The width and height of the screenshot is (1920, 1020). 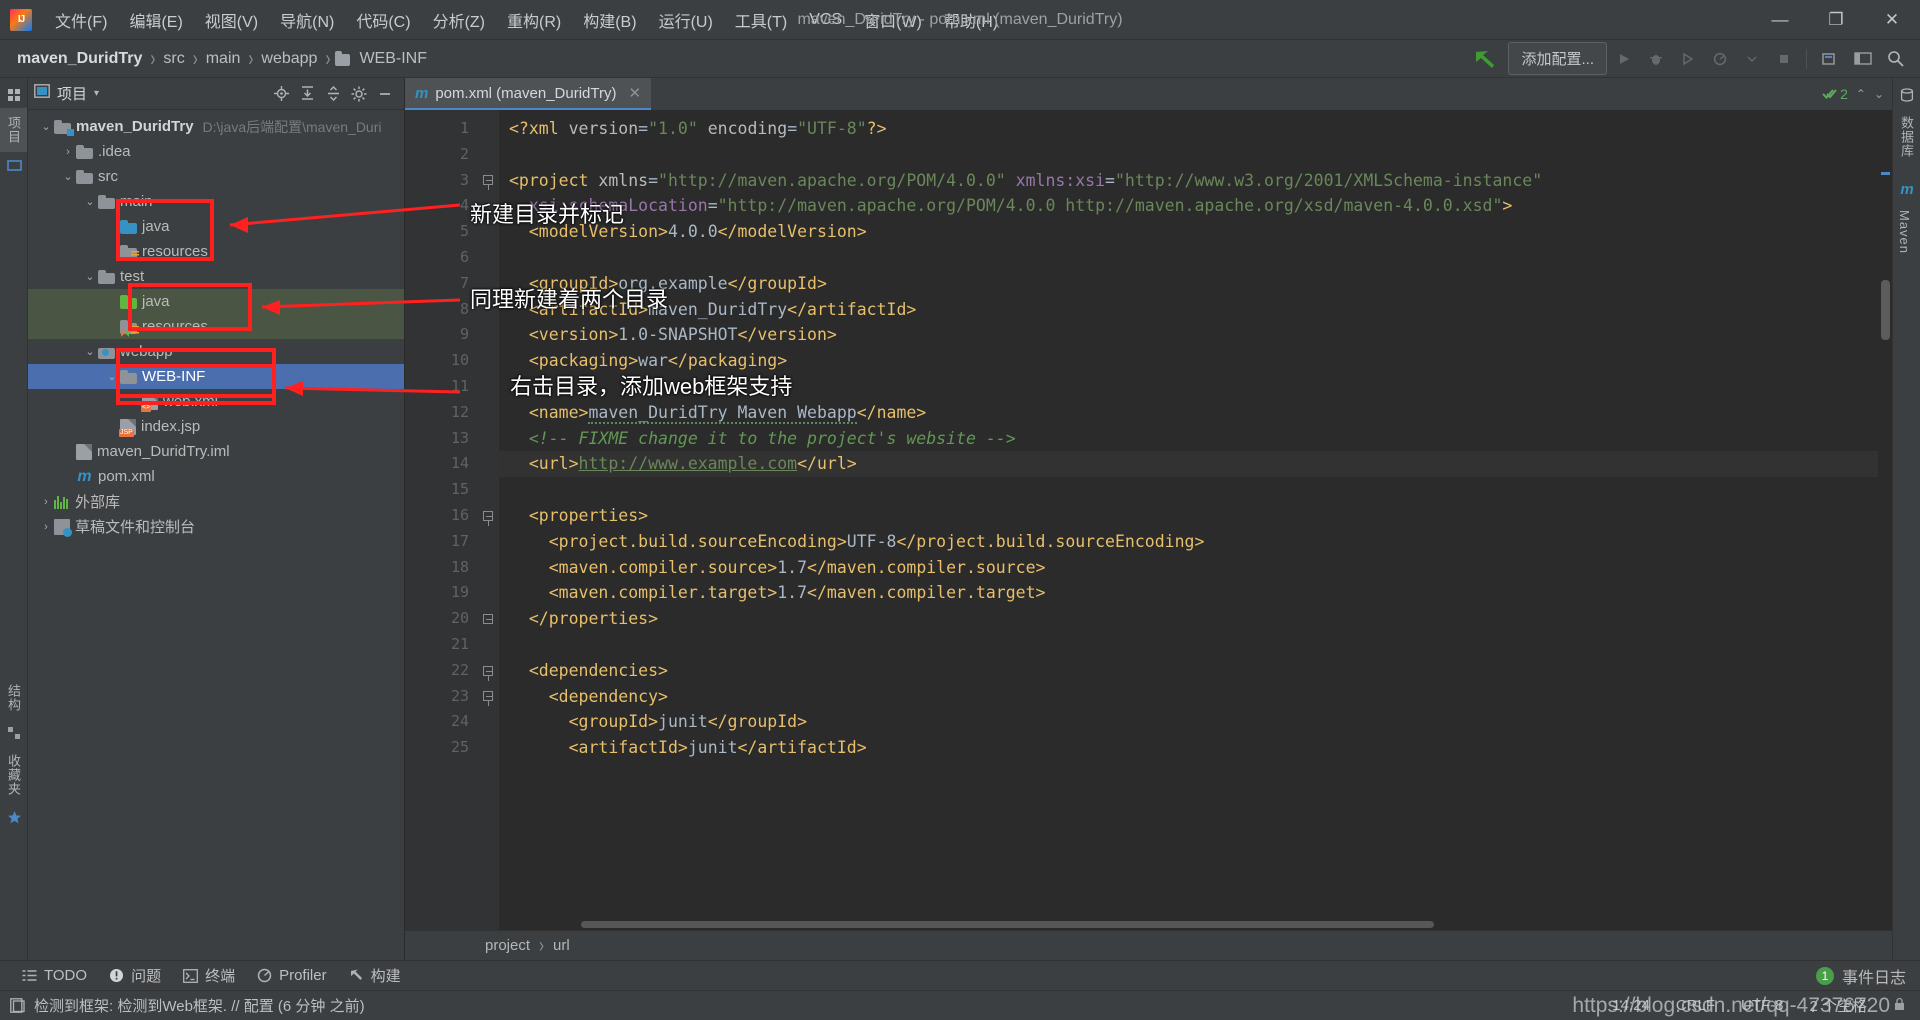 What do you see at coordinates (14, 817) in the screenshot?
I see `favorites-star-icon` at bounding box center [14, 817].